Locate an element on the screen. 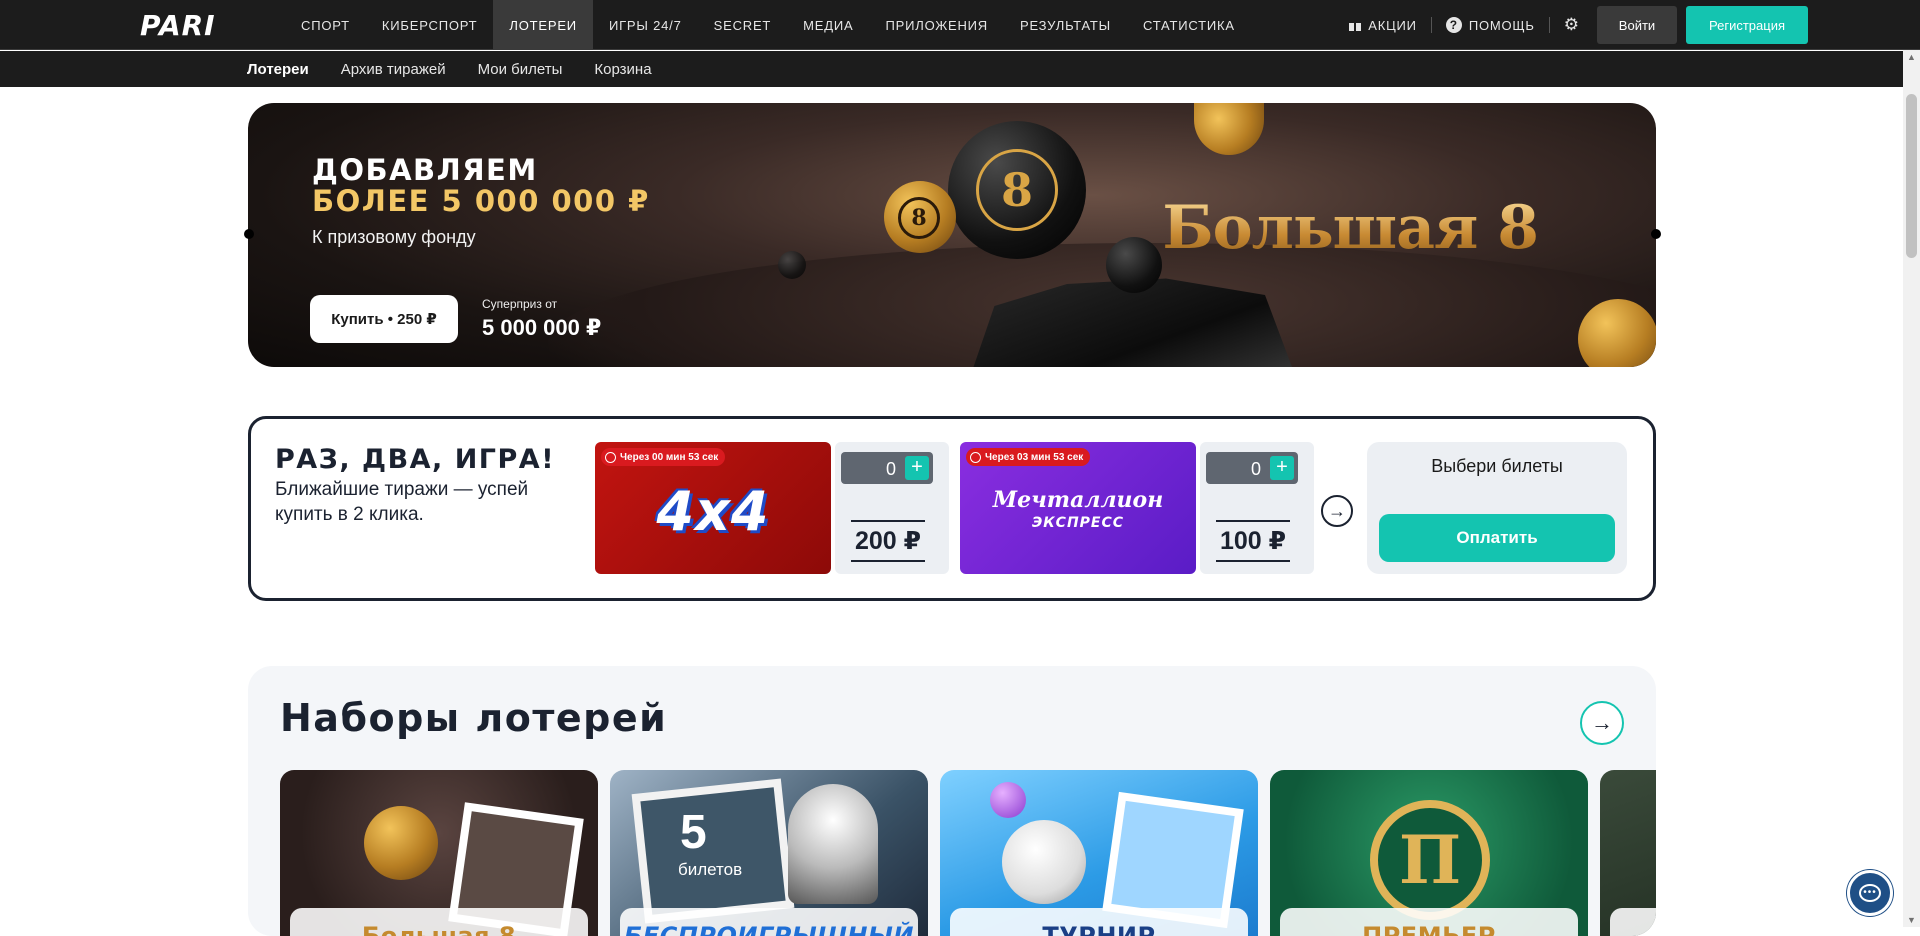  payment-card: Выбери билеты Оплатить is located at coordinates (1497, 508).